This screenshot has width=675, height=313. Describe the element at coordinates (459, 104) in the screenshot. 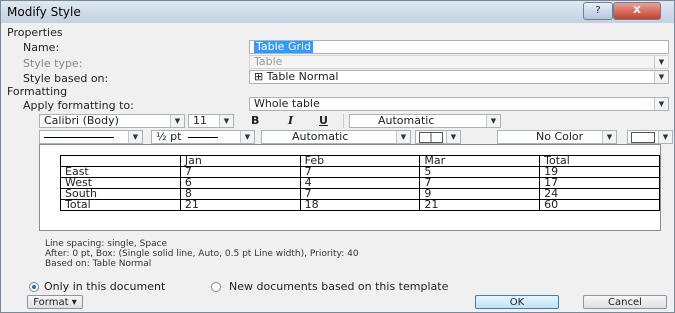

I see `apply-formatting-select: Whole table ▼` at that location.